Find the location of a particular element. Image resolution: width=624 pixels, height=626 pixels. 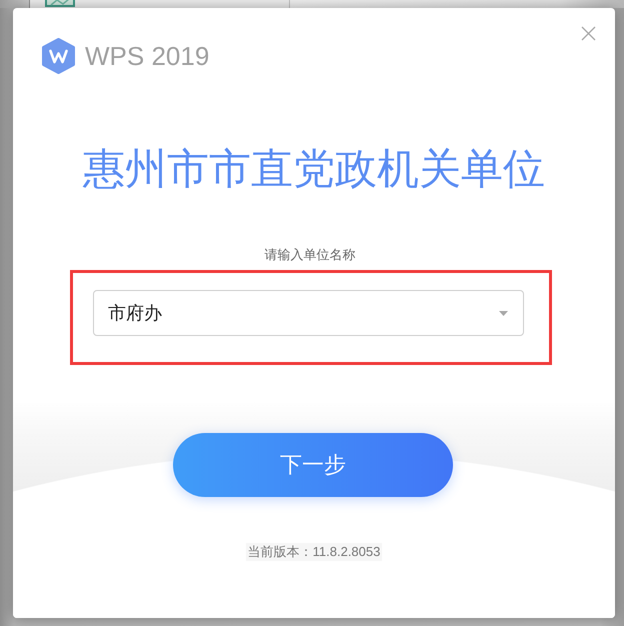

close-icon is located at coordinates (588, 33).